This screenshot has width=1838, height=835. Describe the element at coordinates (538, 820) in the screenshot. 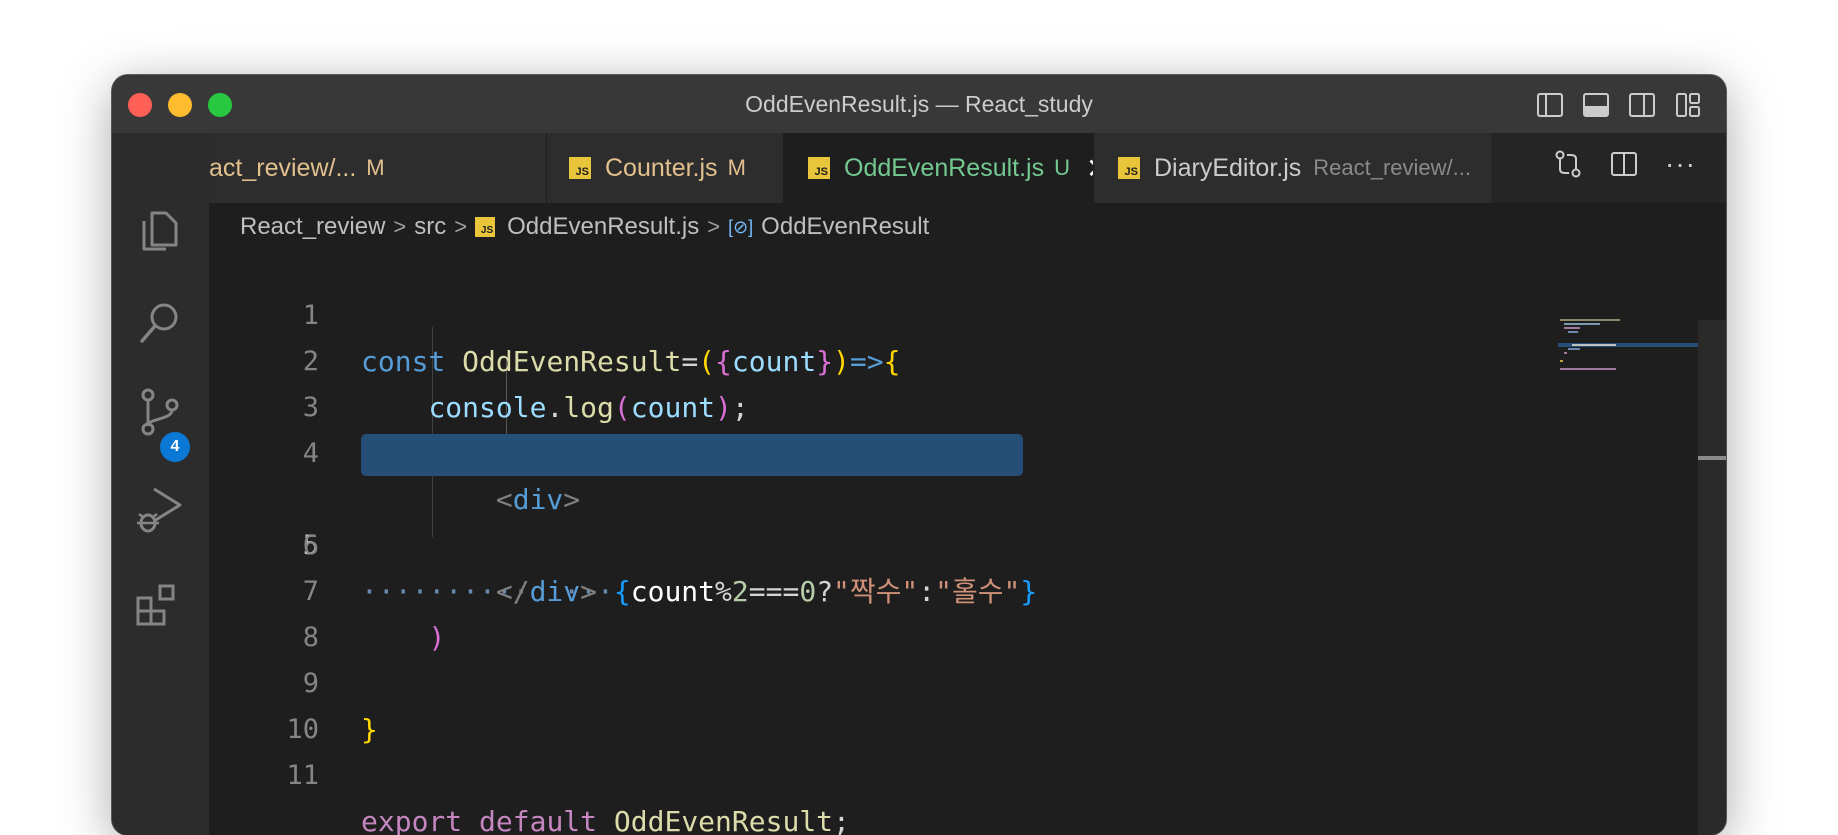

I see `keyword: default` at that location.